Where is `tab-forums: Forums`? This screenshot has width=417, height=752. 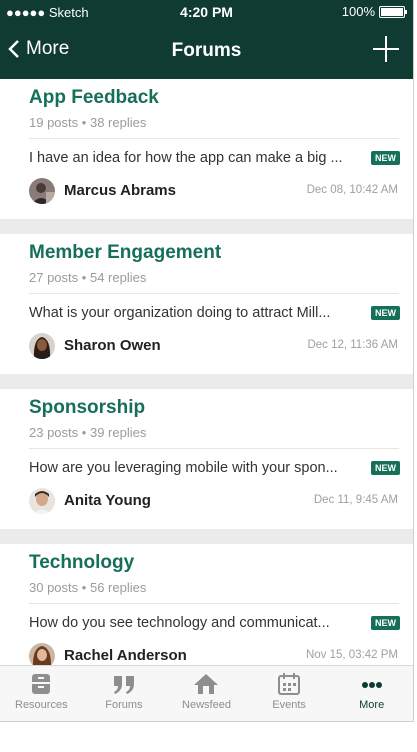 tab-forums: Forums is located at coordinates (124, 693).